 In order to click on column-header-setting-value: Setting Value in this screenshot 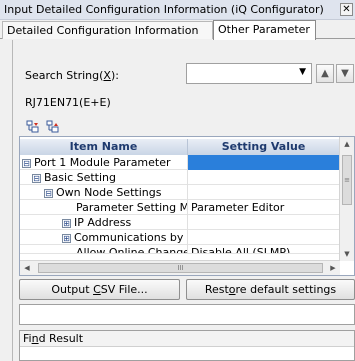, I will do `click(264, 147)`.